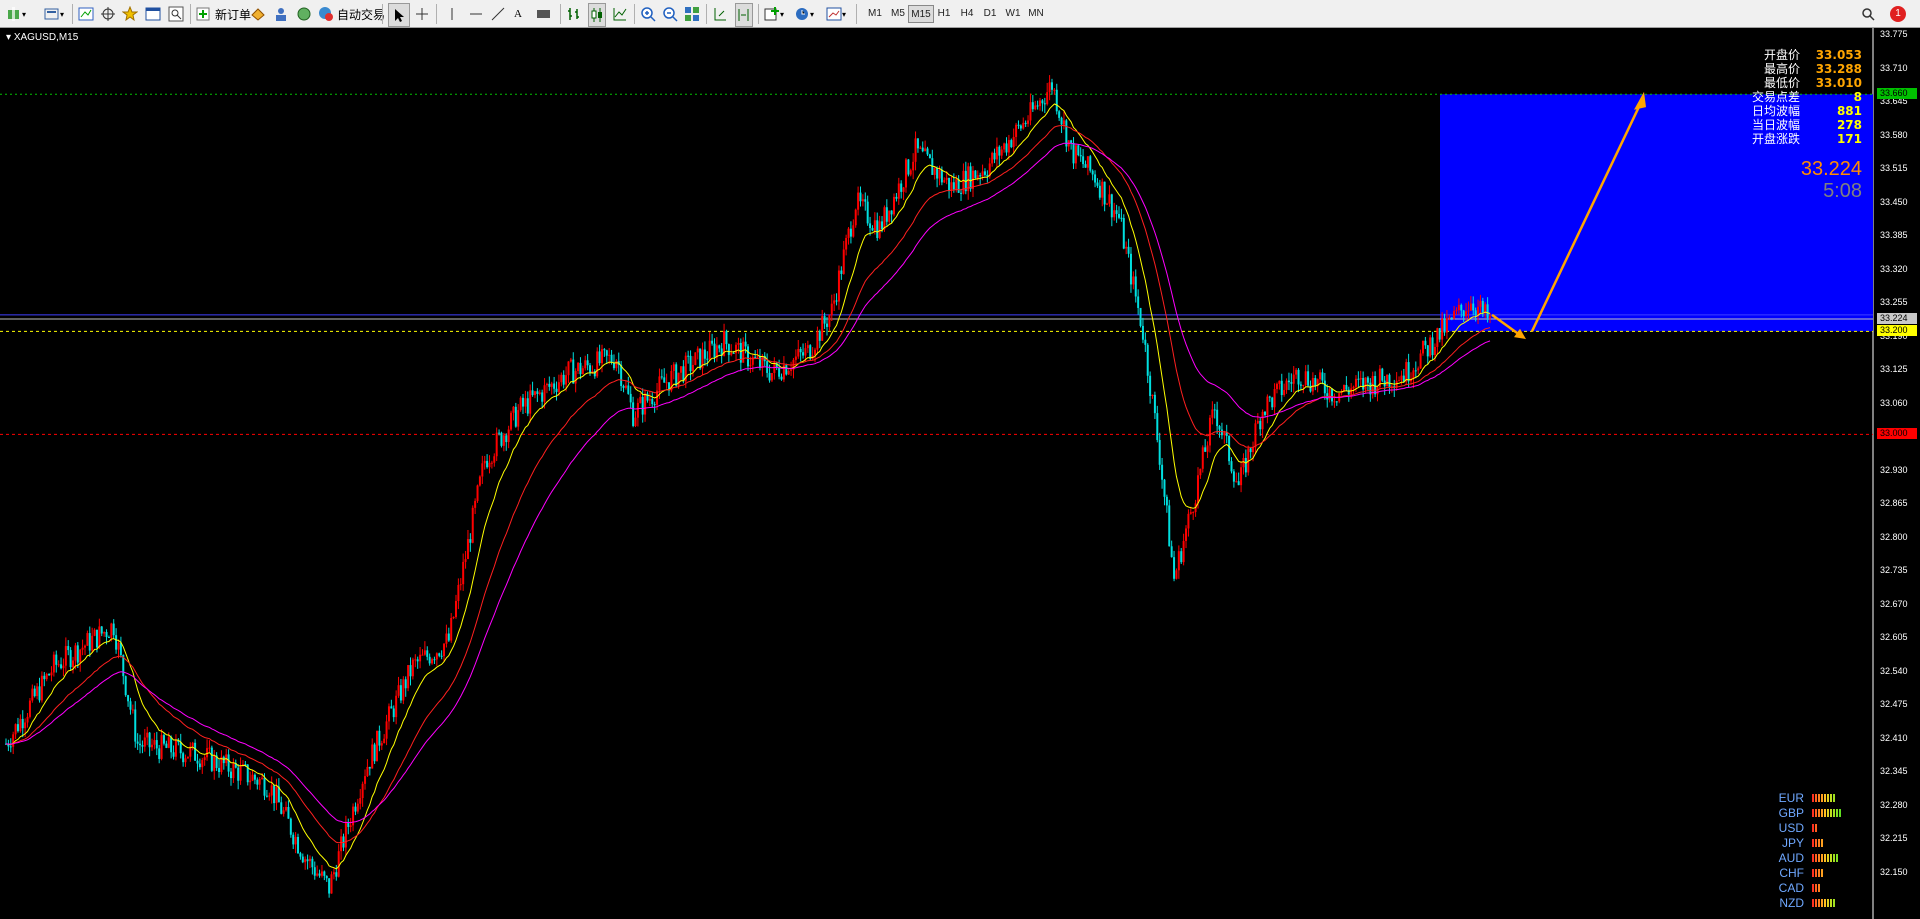 The height and width of the screenshot is (919, 1920). Describe the element at coordinates (692, 14) in the screenshot. I see `tile-windows-button` at that location.